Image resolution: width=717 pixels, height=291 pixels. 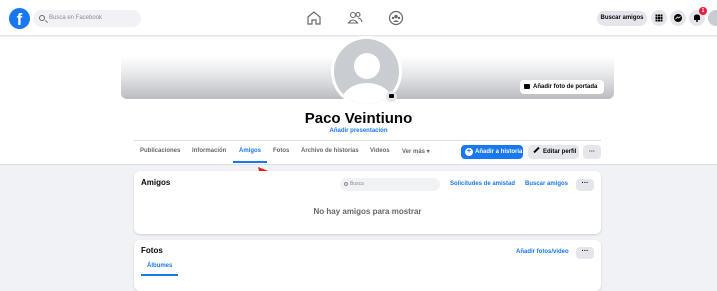 What do you see at coordinates (622, 18) in the screenshot?
I see `find-friends-button: Buscar amigos` at bounding box center [622, 18].